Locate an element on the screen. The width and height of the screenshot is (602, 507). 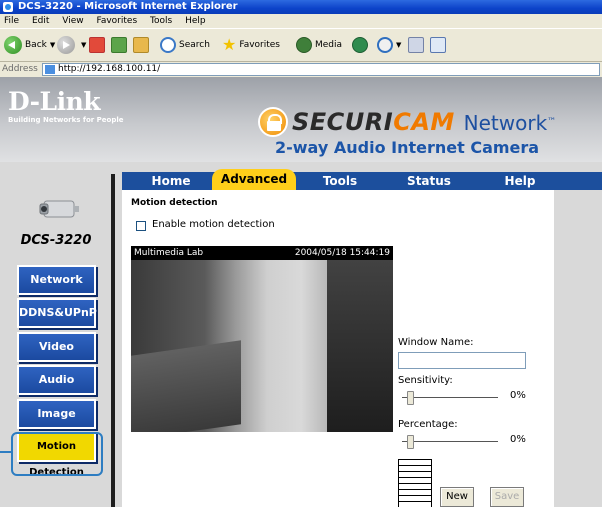
home-button is located at coordinates (141, 45).